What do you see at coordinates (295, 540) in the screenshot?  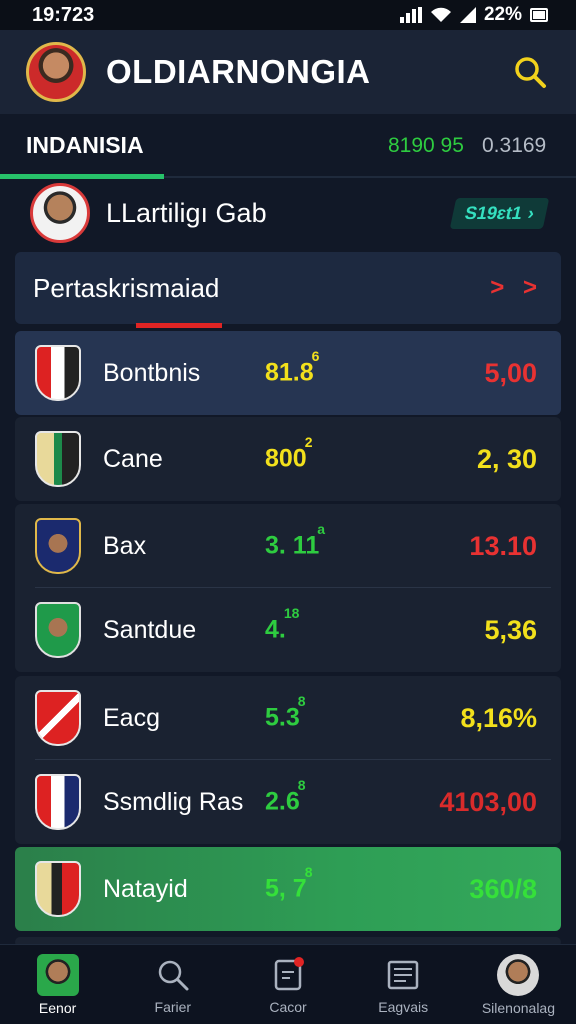 I see `odd-value: 3. 11a` at bounding box center [295, 540].